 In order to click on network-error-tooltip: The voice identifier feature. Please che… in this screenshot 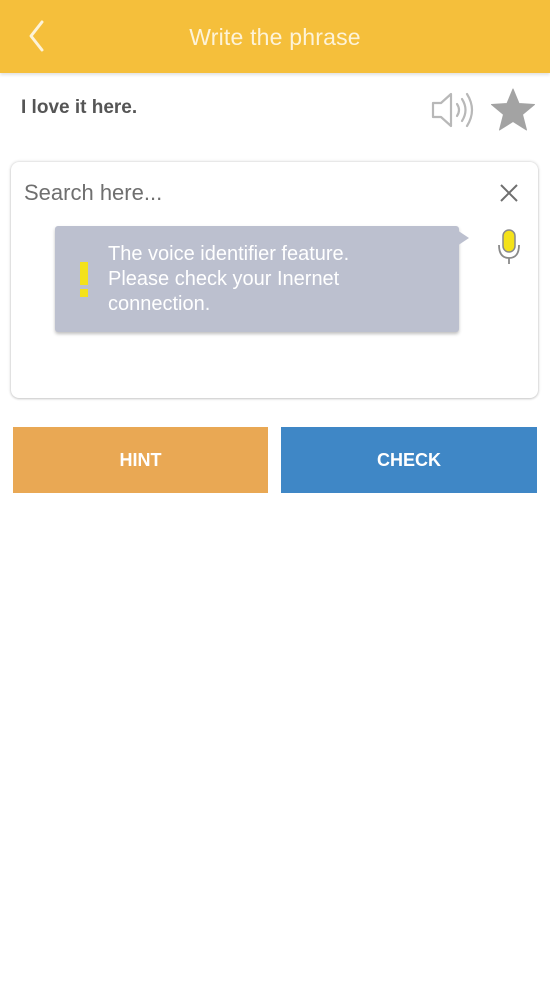, I will do `click(262, 279)`.